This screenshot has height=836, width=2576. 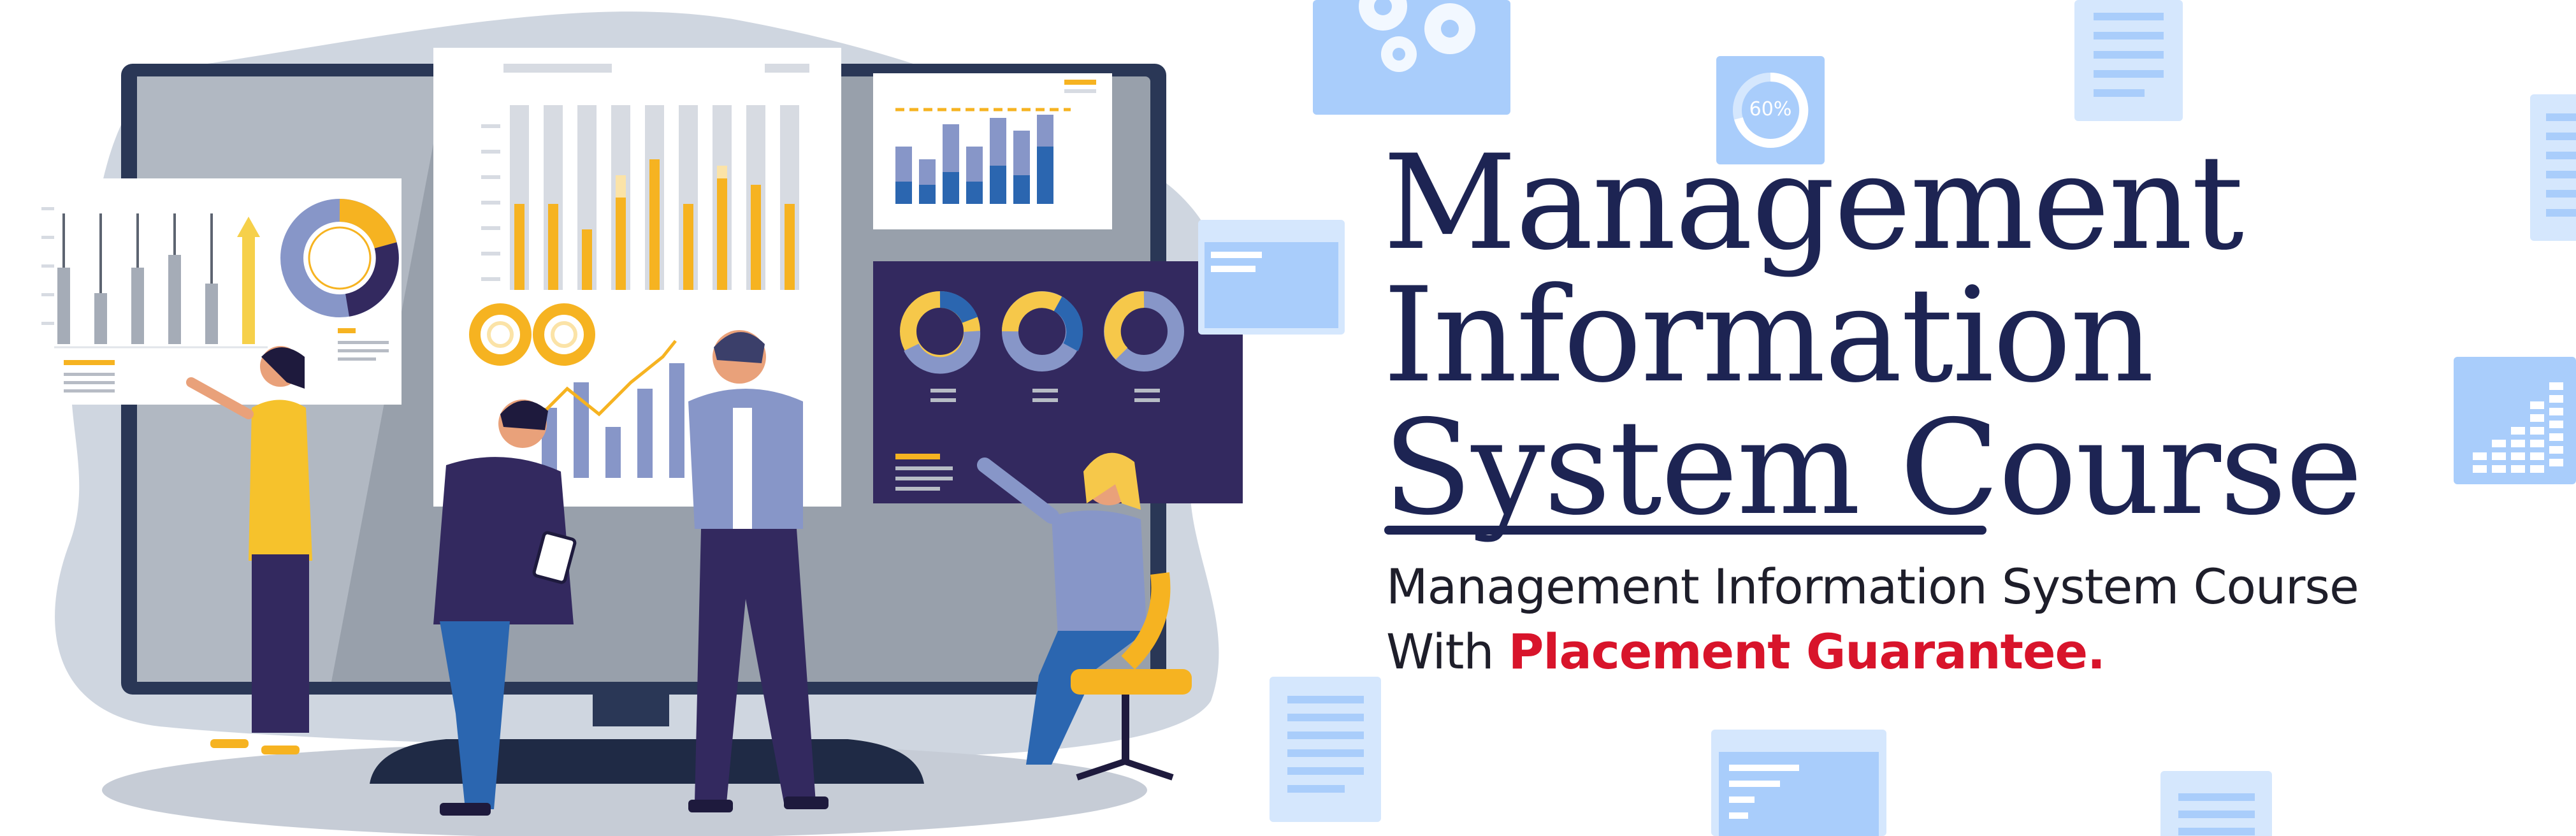 I want to click on bar-chart-icon, so click(x=2515, y=420).